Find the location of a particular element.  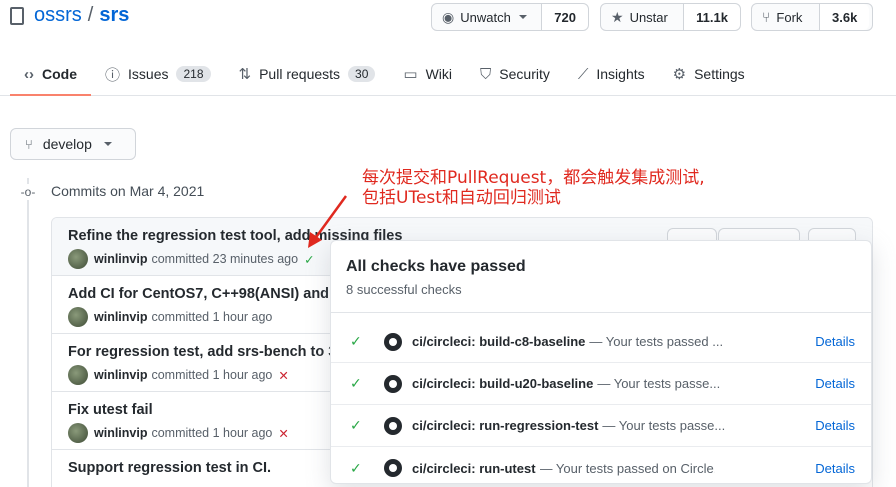

commits-date-heading: Commits on Mar 4, 2021 is located at coordinates (128, 191).